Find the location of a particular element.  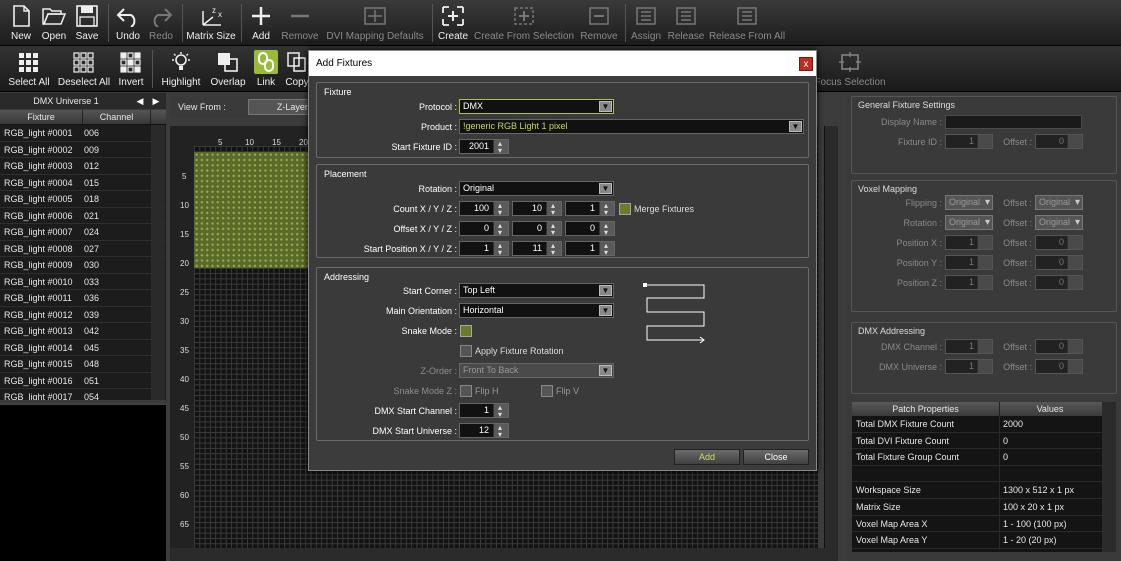

z-order-dropdown: Front To Back ▼ is located at coordinates (536, 370).